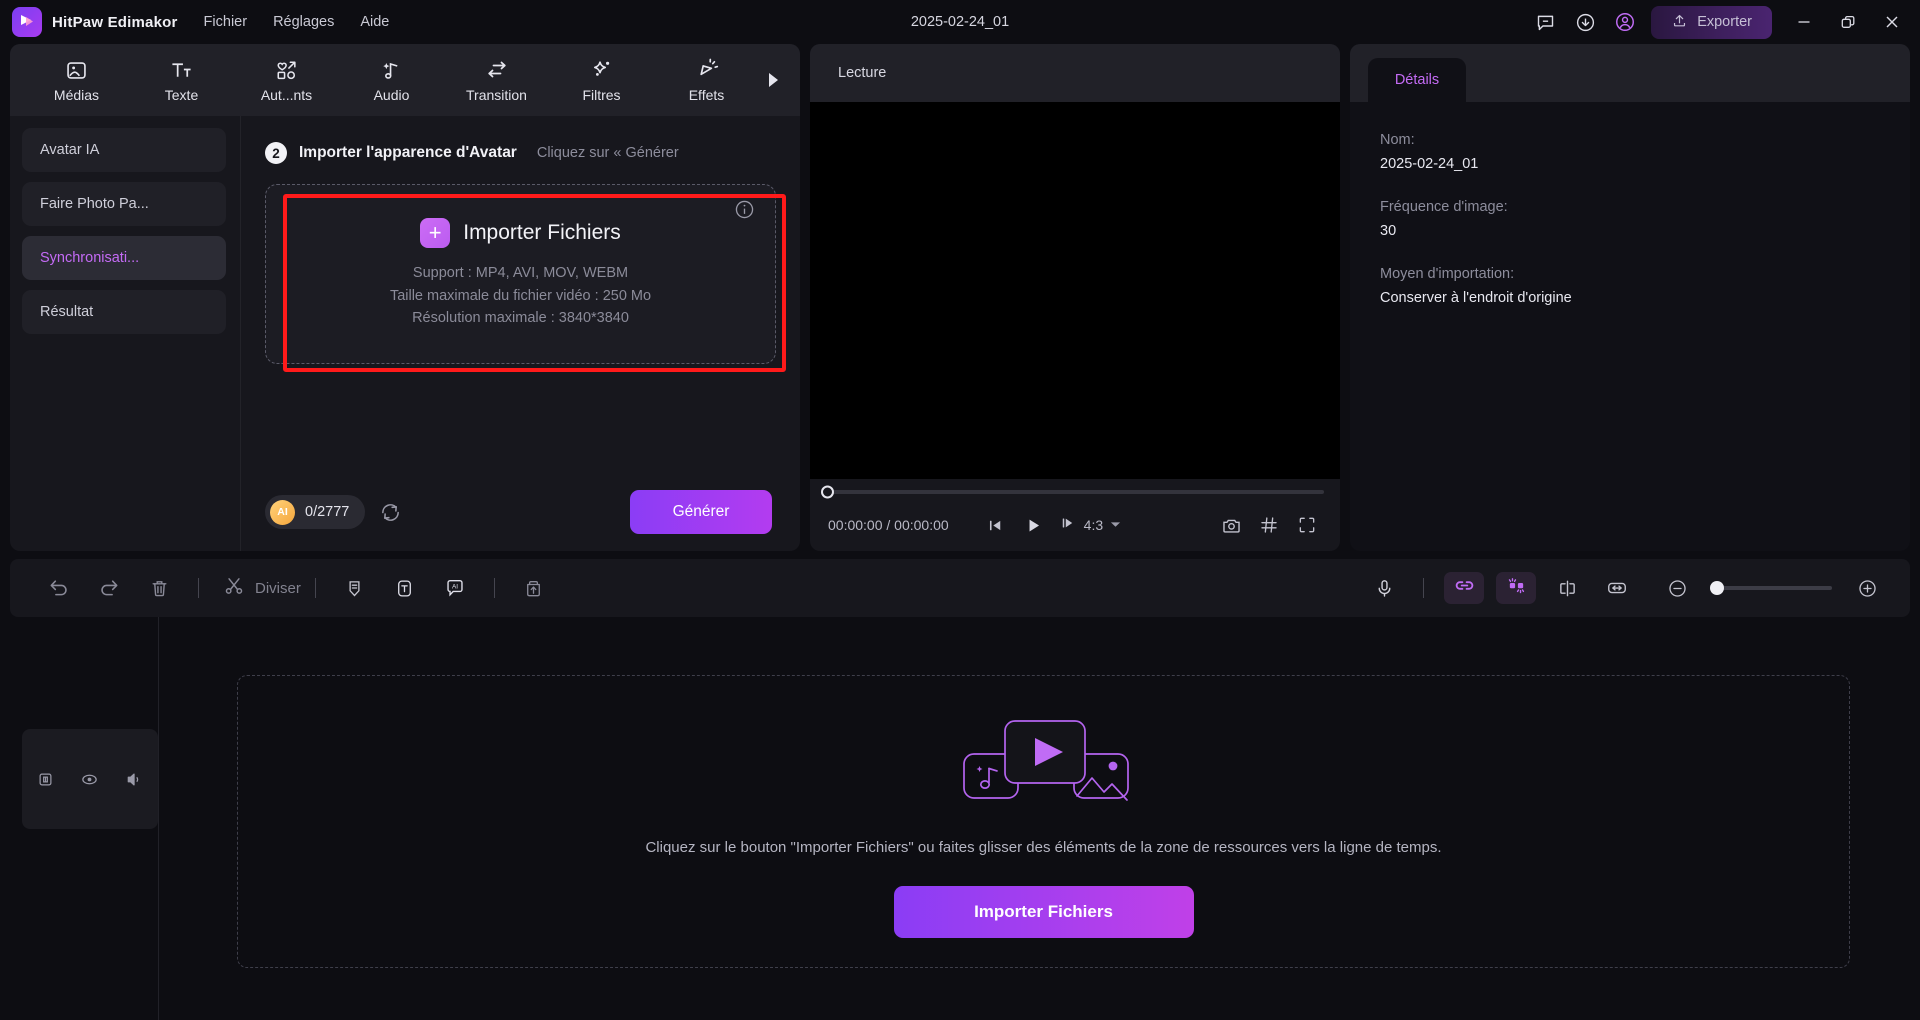 The width and height of the screenshot is (1920, 1020). I want to click on split-label: Diviser, so click(278, 588).